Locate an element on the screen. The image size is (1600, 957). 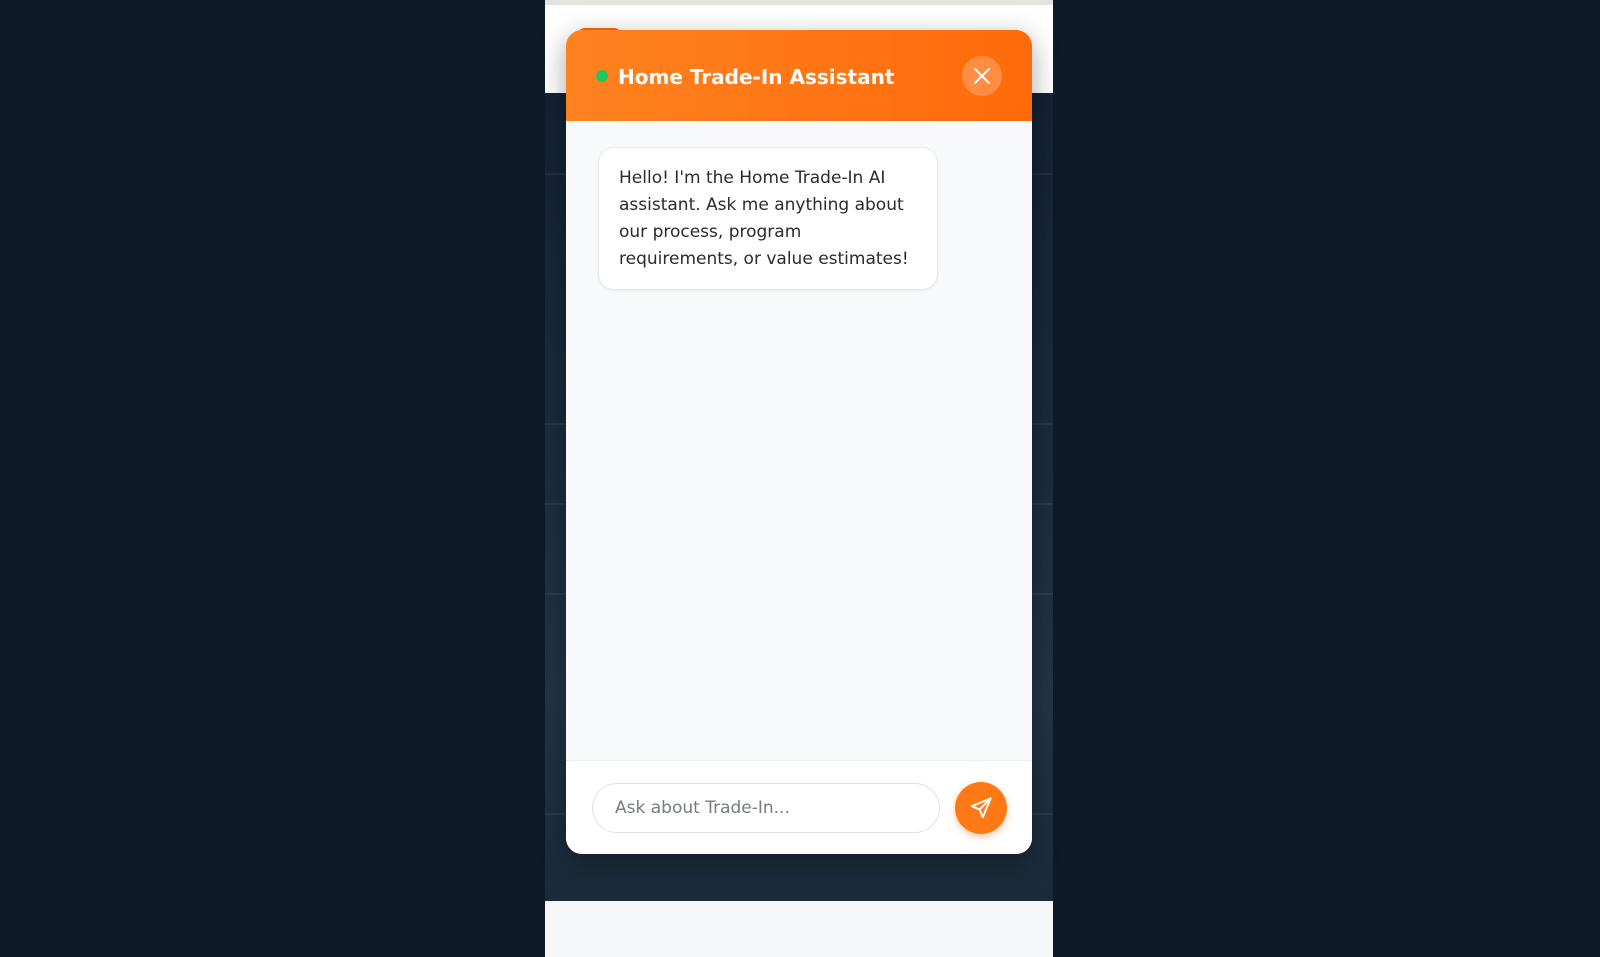
send-icon is located at coordinates (981, 808).